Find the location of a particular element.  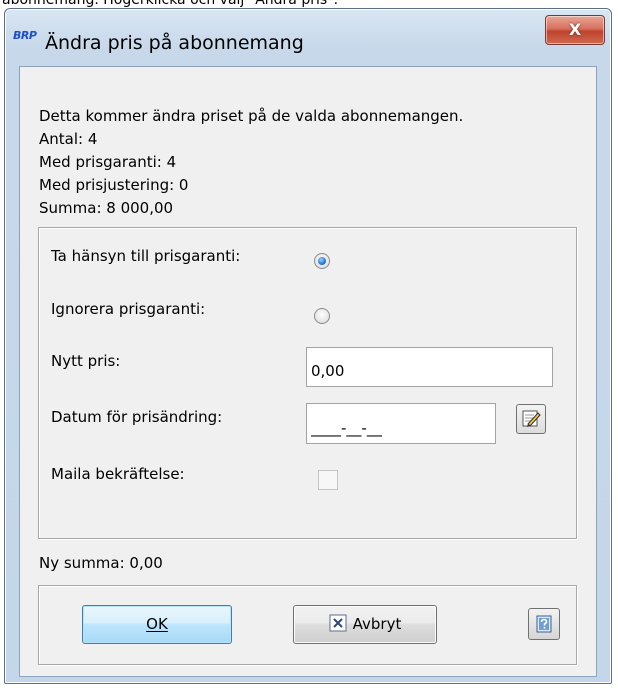

ok-button: OK is located at coordinates (157, 624).